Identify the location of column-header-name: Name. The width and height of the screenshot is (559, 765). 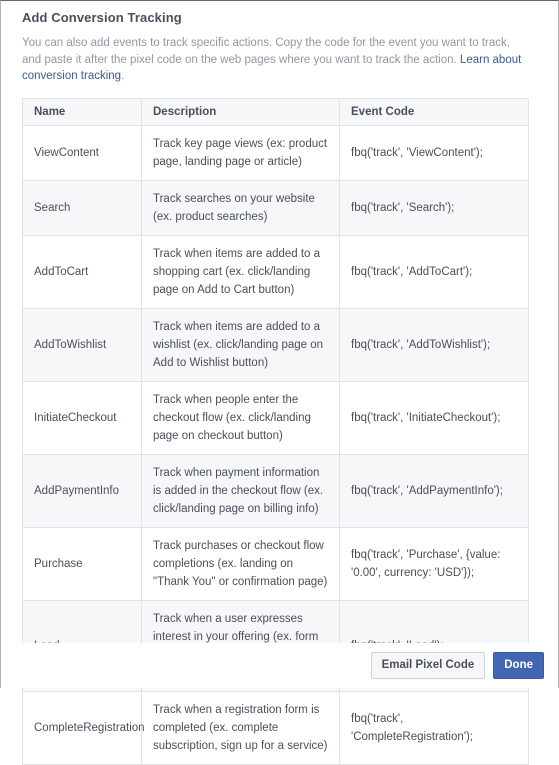
(82, 111).